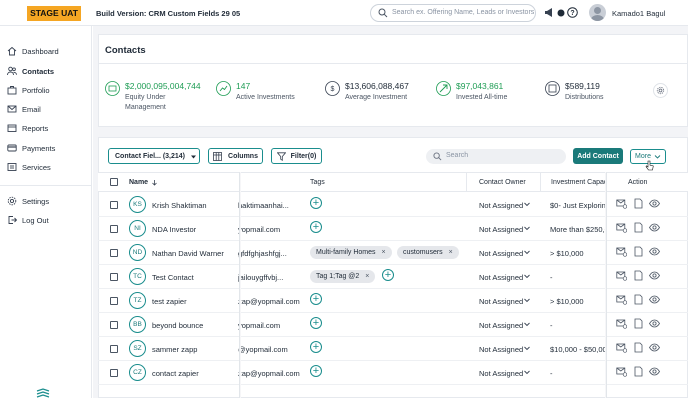  Describe the element at coordinates (137, 372) in the screenshot. I see `avatar: CZ` at that location.